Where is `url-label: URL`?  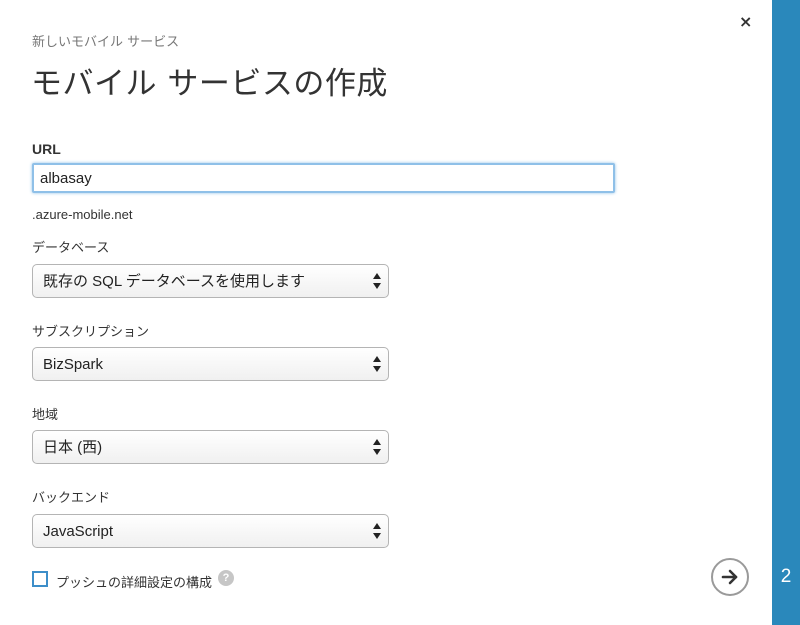 url-label: URL is located at coordinates (46, 149).